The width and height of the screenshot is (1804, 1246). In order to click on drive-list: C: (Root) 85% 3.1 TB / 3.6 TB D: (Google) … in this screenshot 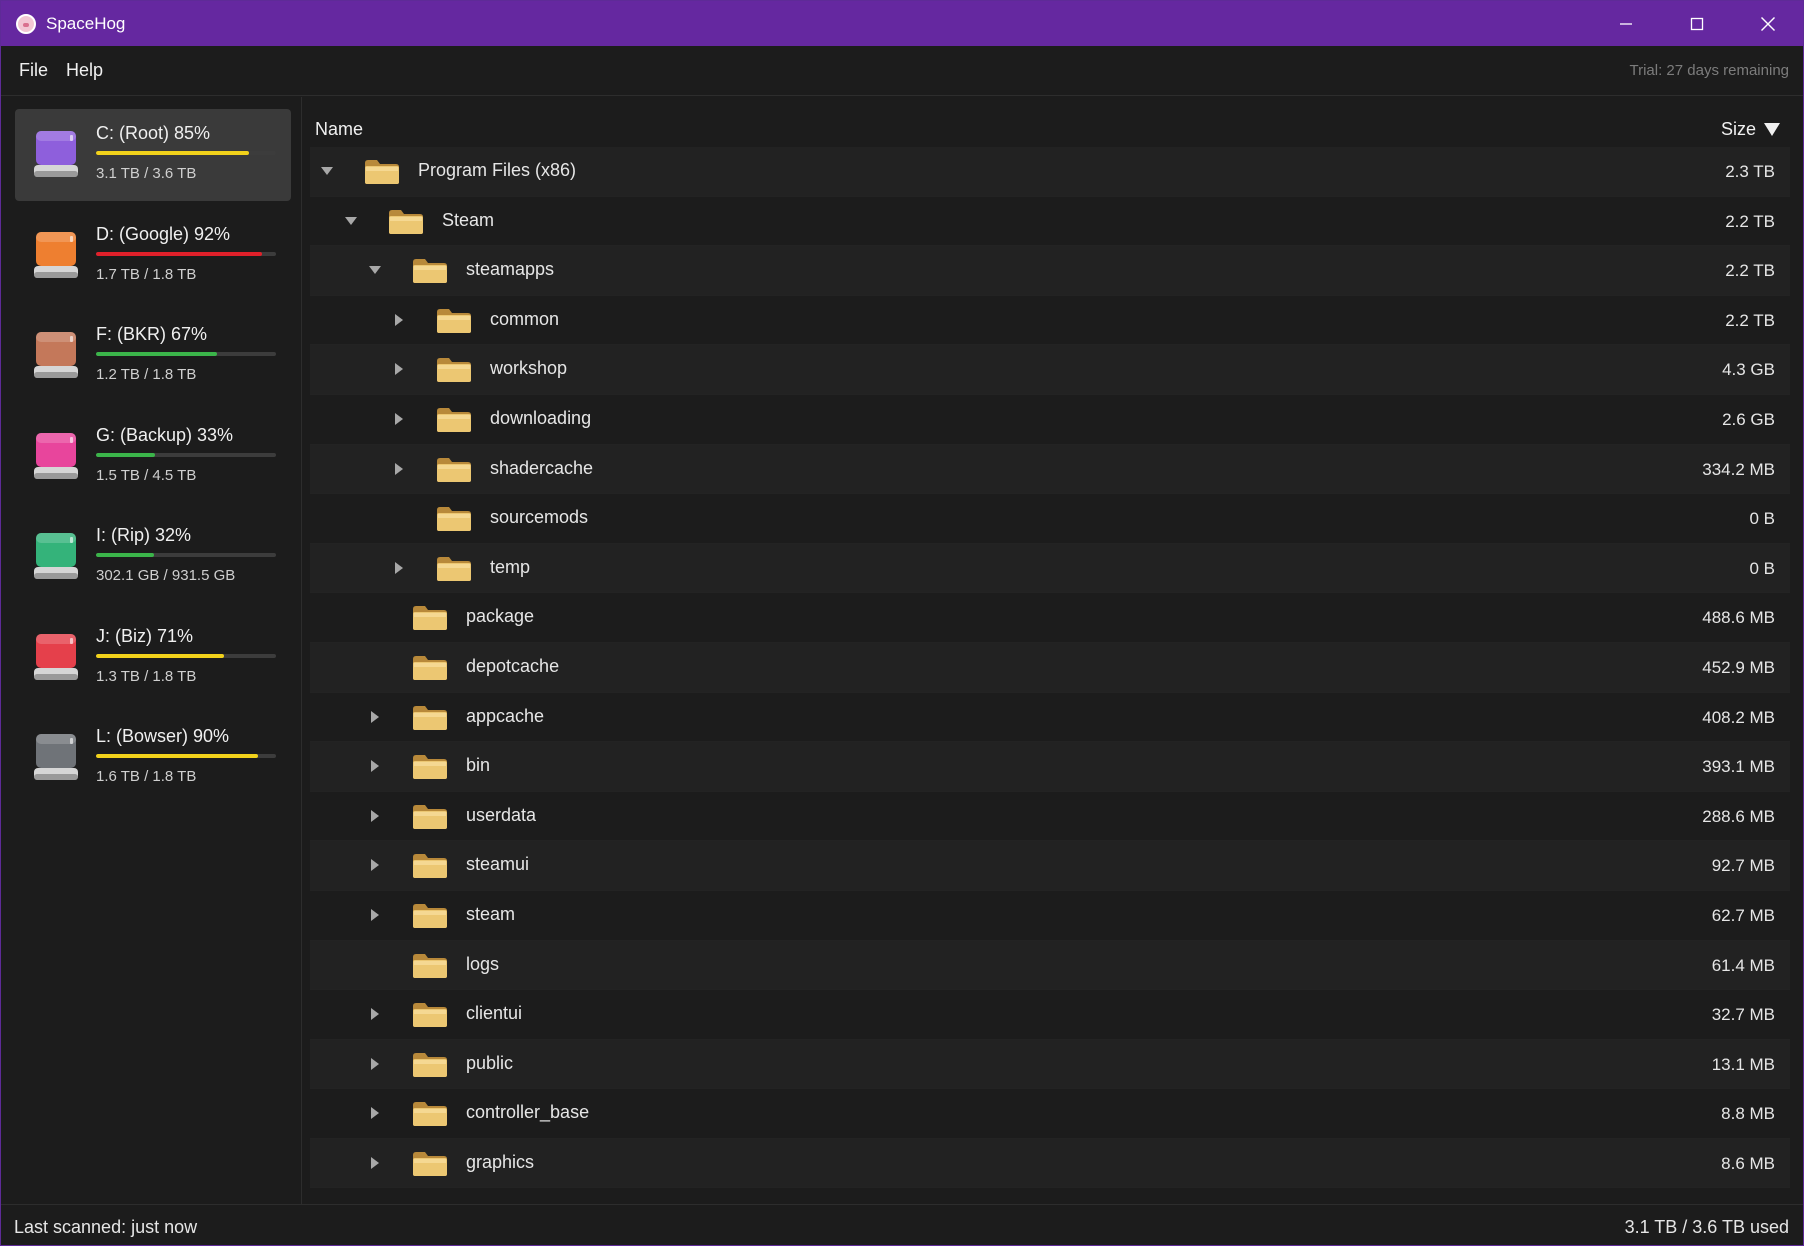, I will do `click(151, 650)`.